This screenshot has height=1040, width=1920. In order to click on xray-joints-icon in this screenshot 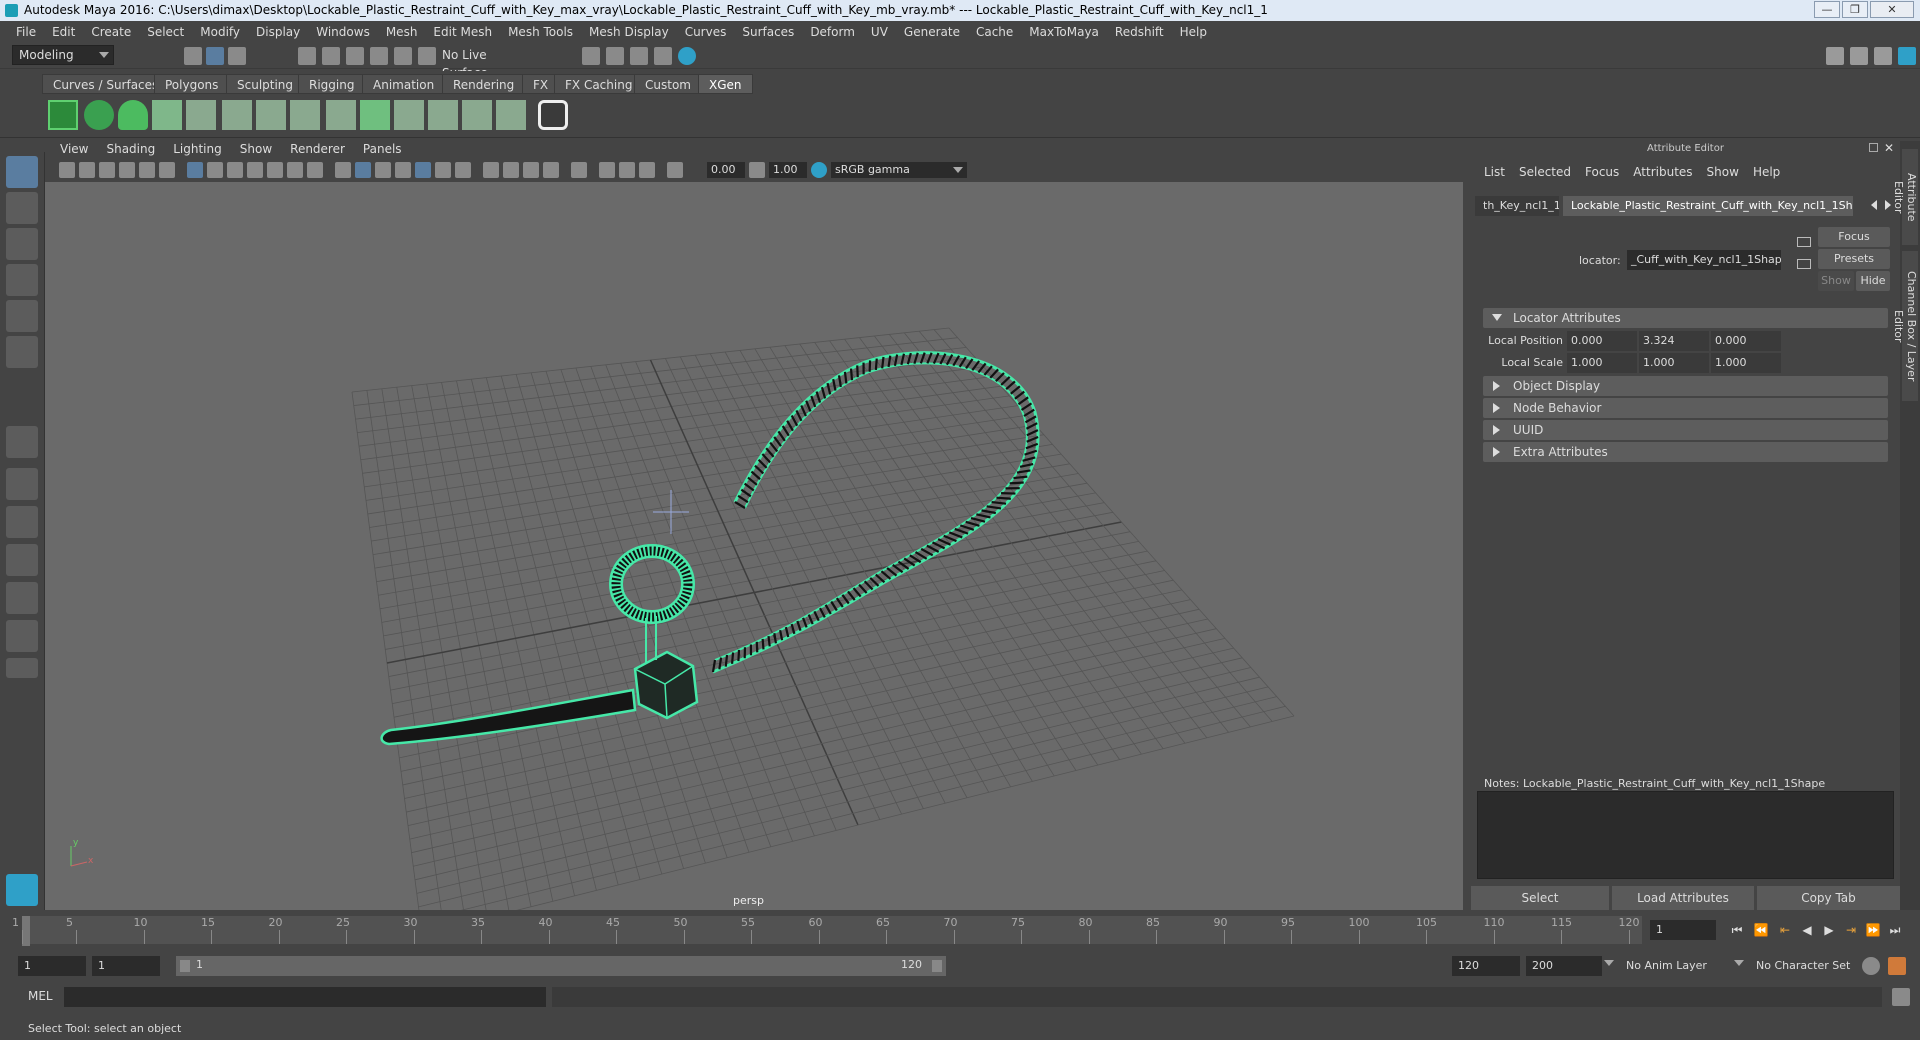, I will do `click(607, 170)`.